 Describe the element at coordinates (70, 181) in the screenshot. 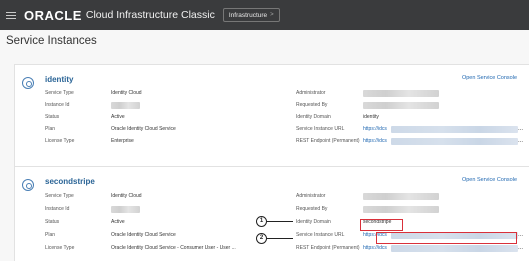

I see `service-instance-name: secondstripe` at that location.